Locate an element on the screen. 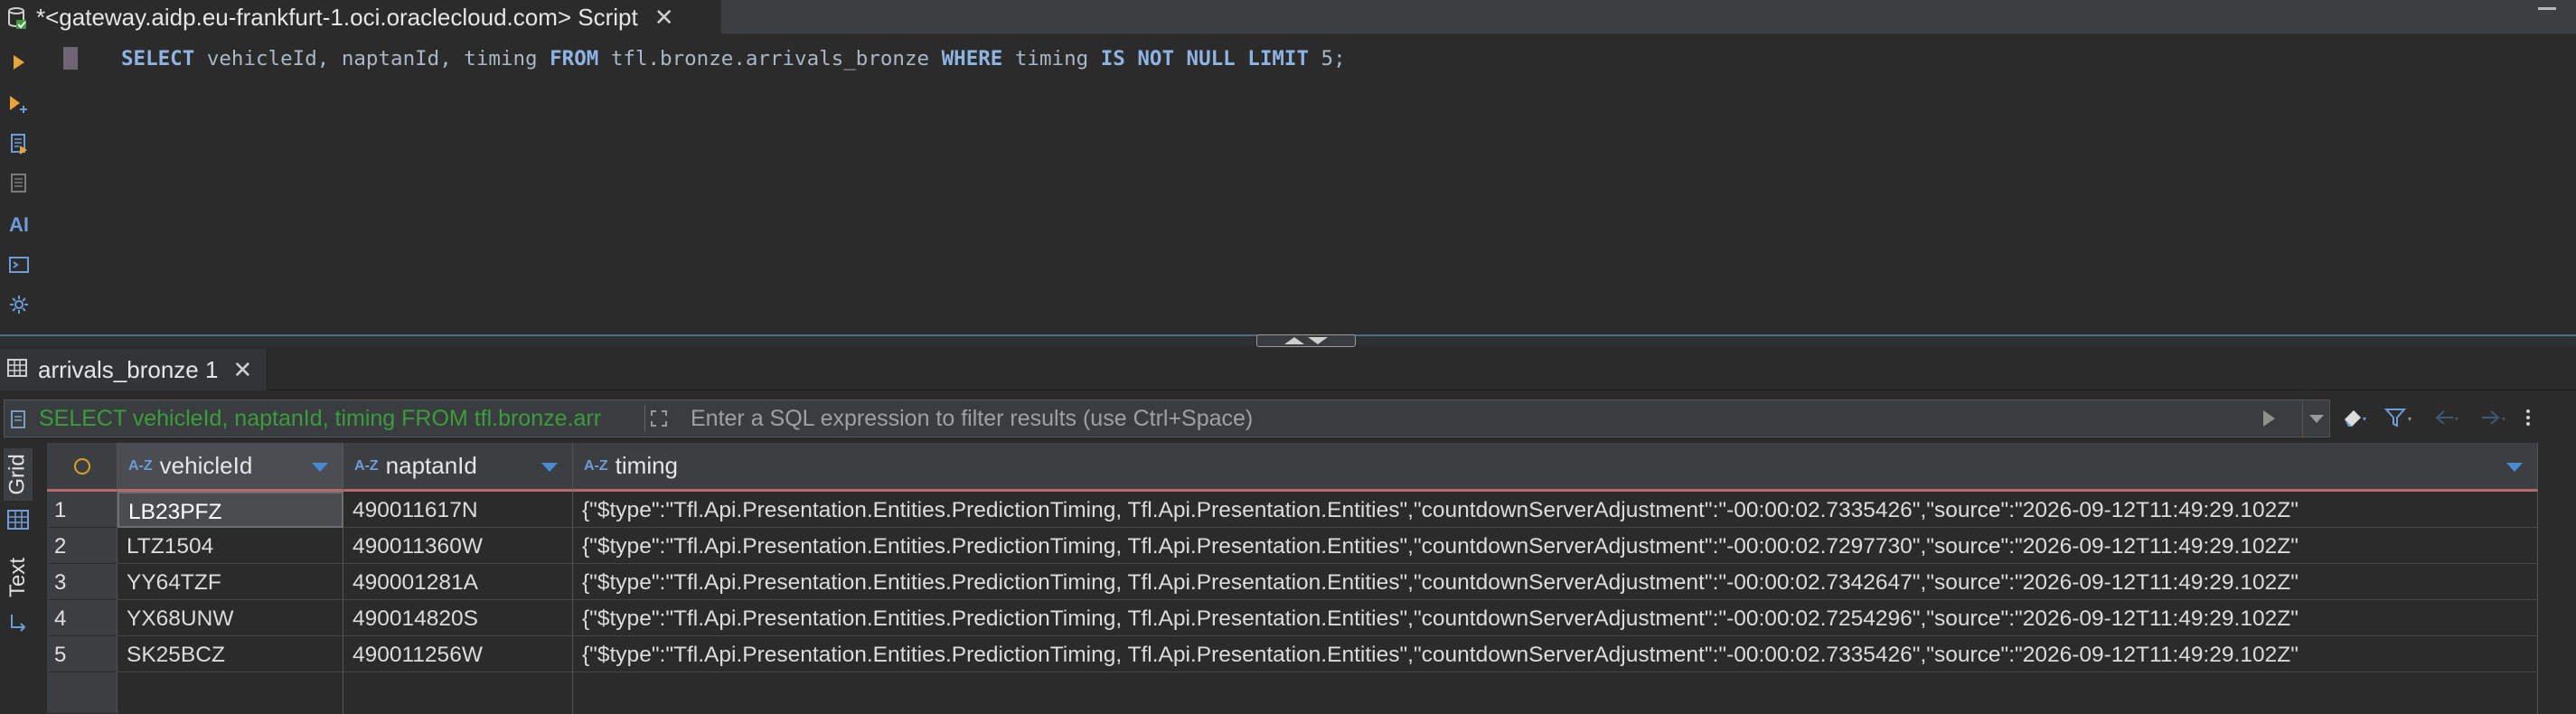 This screenshot has height=714, width=2576. table-grid-icon is located at coordinates (17, 370).